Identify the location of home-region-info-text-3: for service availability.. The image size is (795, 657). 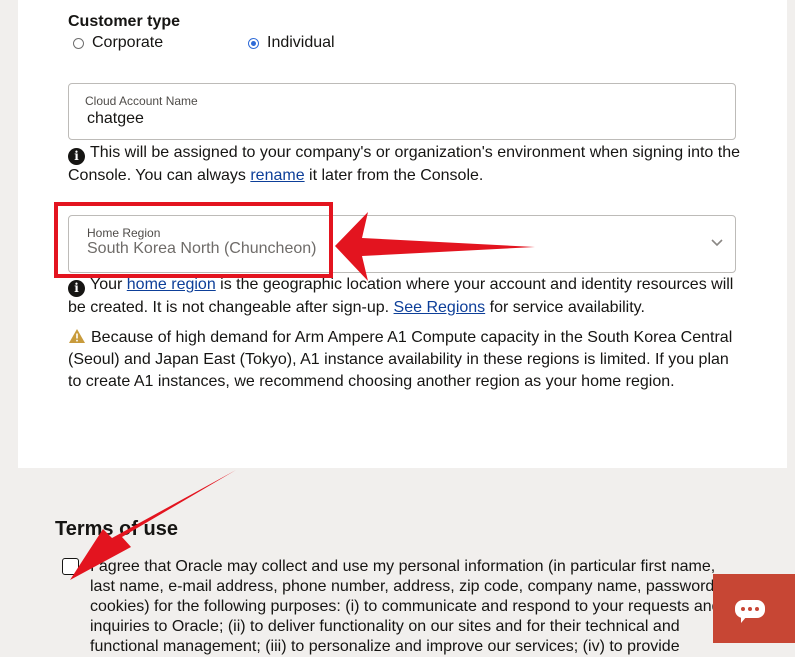
(565, 307).